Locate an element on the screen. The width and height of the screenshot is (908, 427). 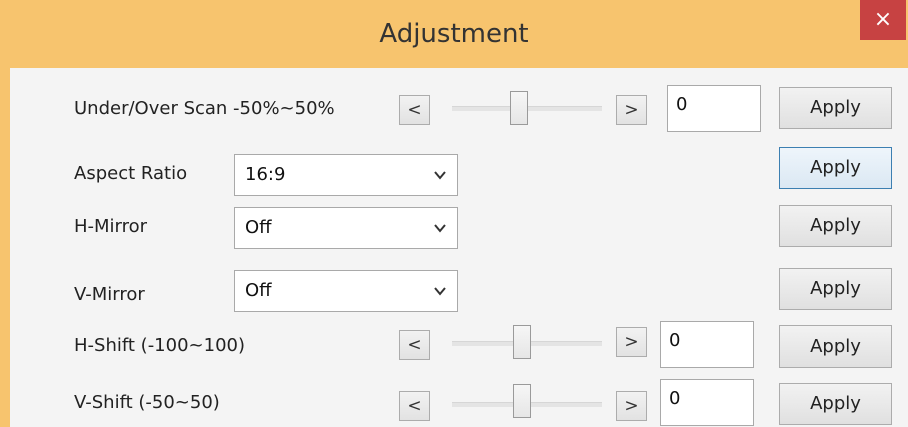
aspect-ratio-label: Aspect Ratio is located at coordinates (131, 173).